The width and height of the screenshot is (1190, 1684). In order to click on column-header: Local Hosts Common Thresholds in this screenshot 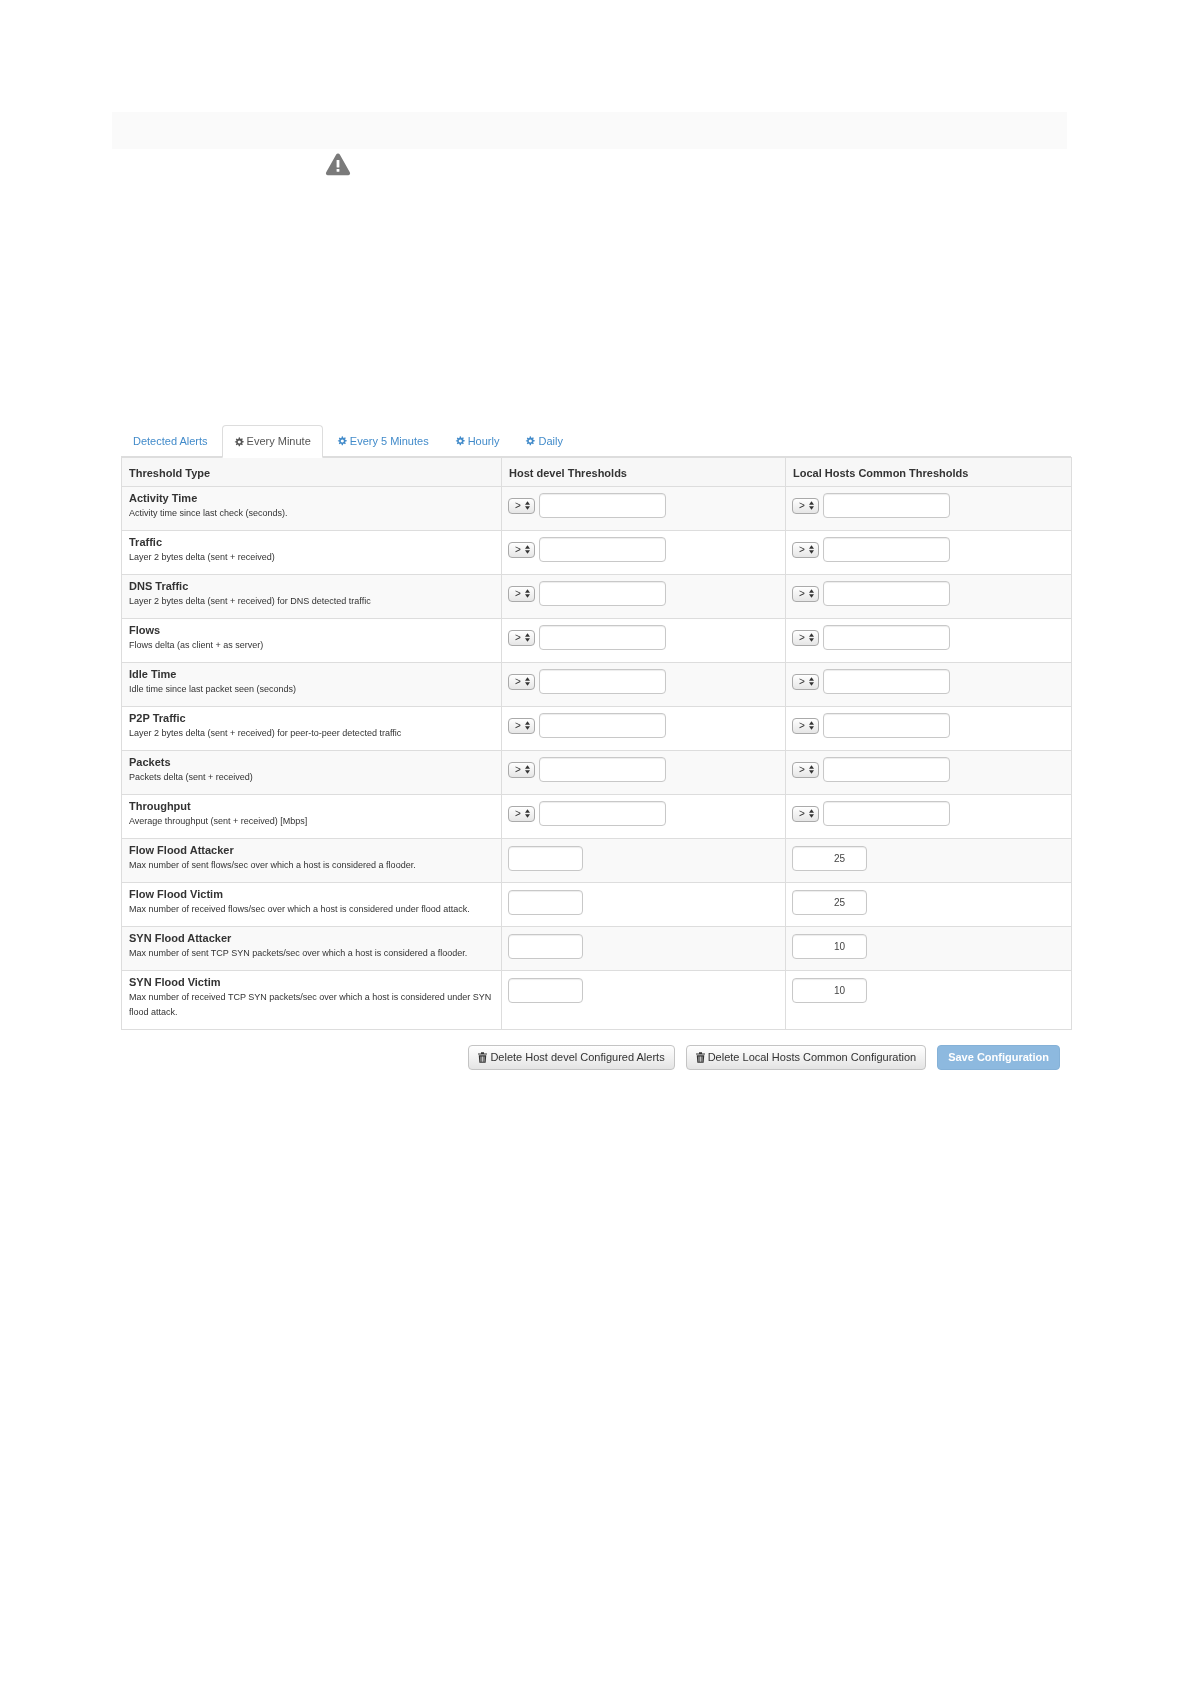, I will do `click(881, 473)`.